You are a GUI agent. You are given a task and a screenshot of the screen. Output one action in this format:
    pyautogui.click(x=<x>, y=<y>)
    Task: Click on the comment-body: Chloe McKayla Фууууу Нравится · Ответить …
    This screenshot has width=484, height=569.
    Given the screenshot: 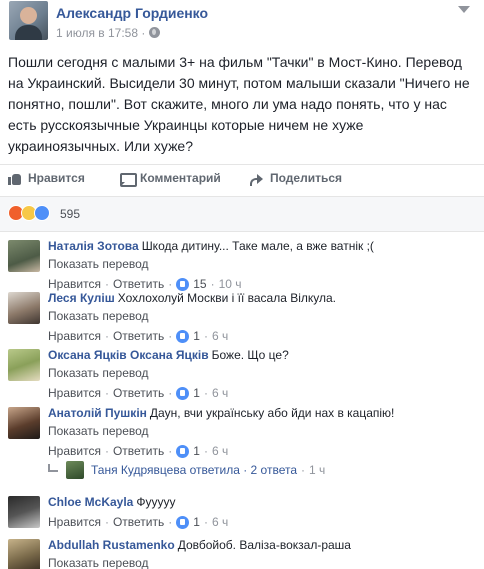 What is the action you would take?
    pyautogui.click(x=263, y=512)
    